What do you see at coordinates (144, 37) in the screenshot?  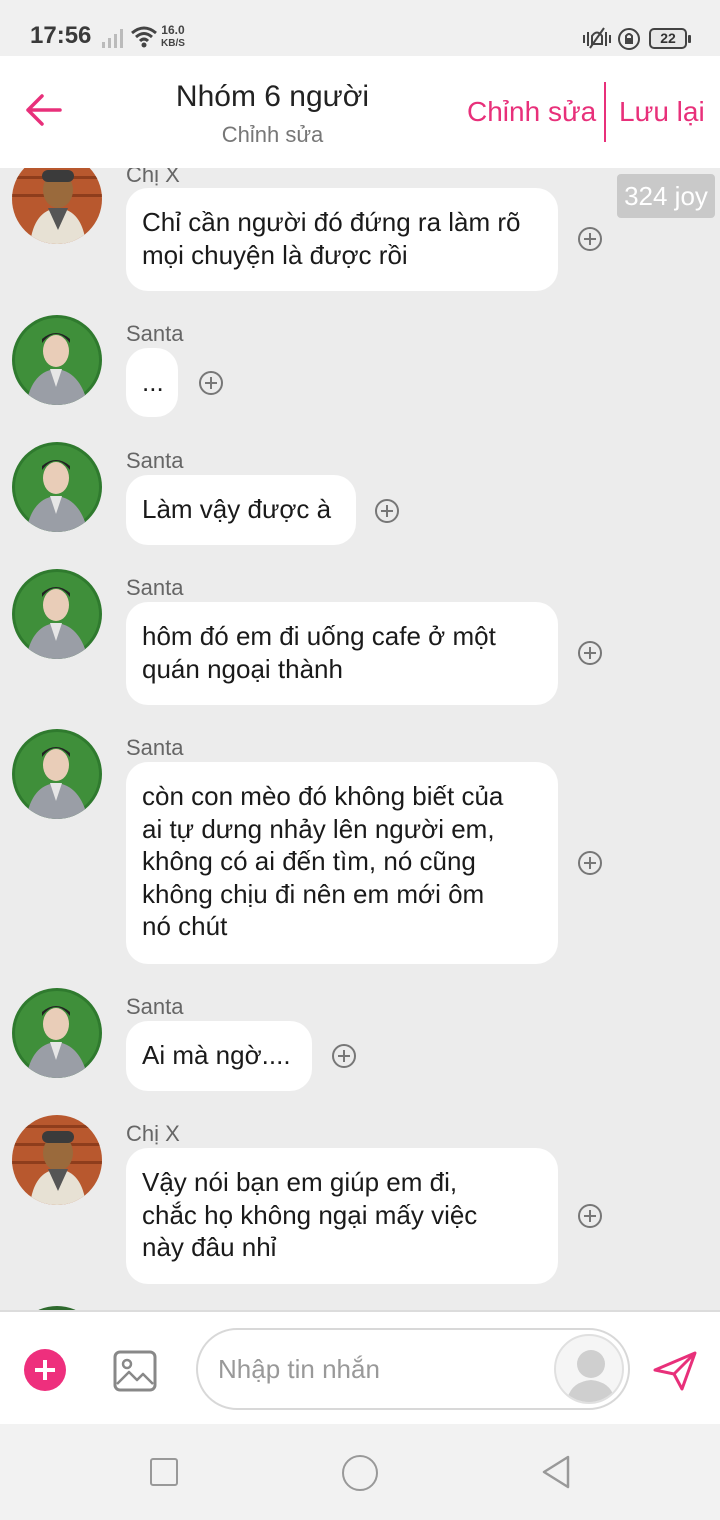 I see `wifi-icon` at bounding box center [144, 37].